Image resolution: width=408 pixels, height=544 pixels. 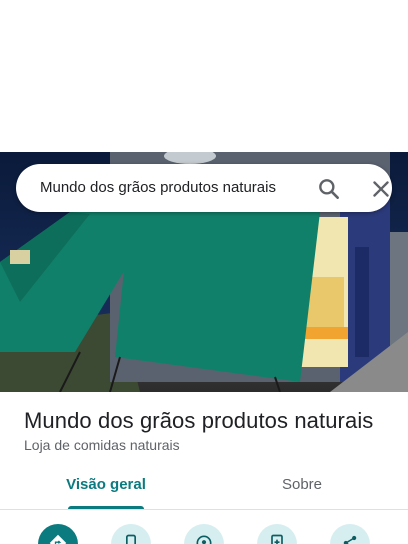 I want to click on tab-about: Sobre, so click(x=302, y=487).